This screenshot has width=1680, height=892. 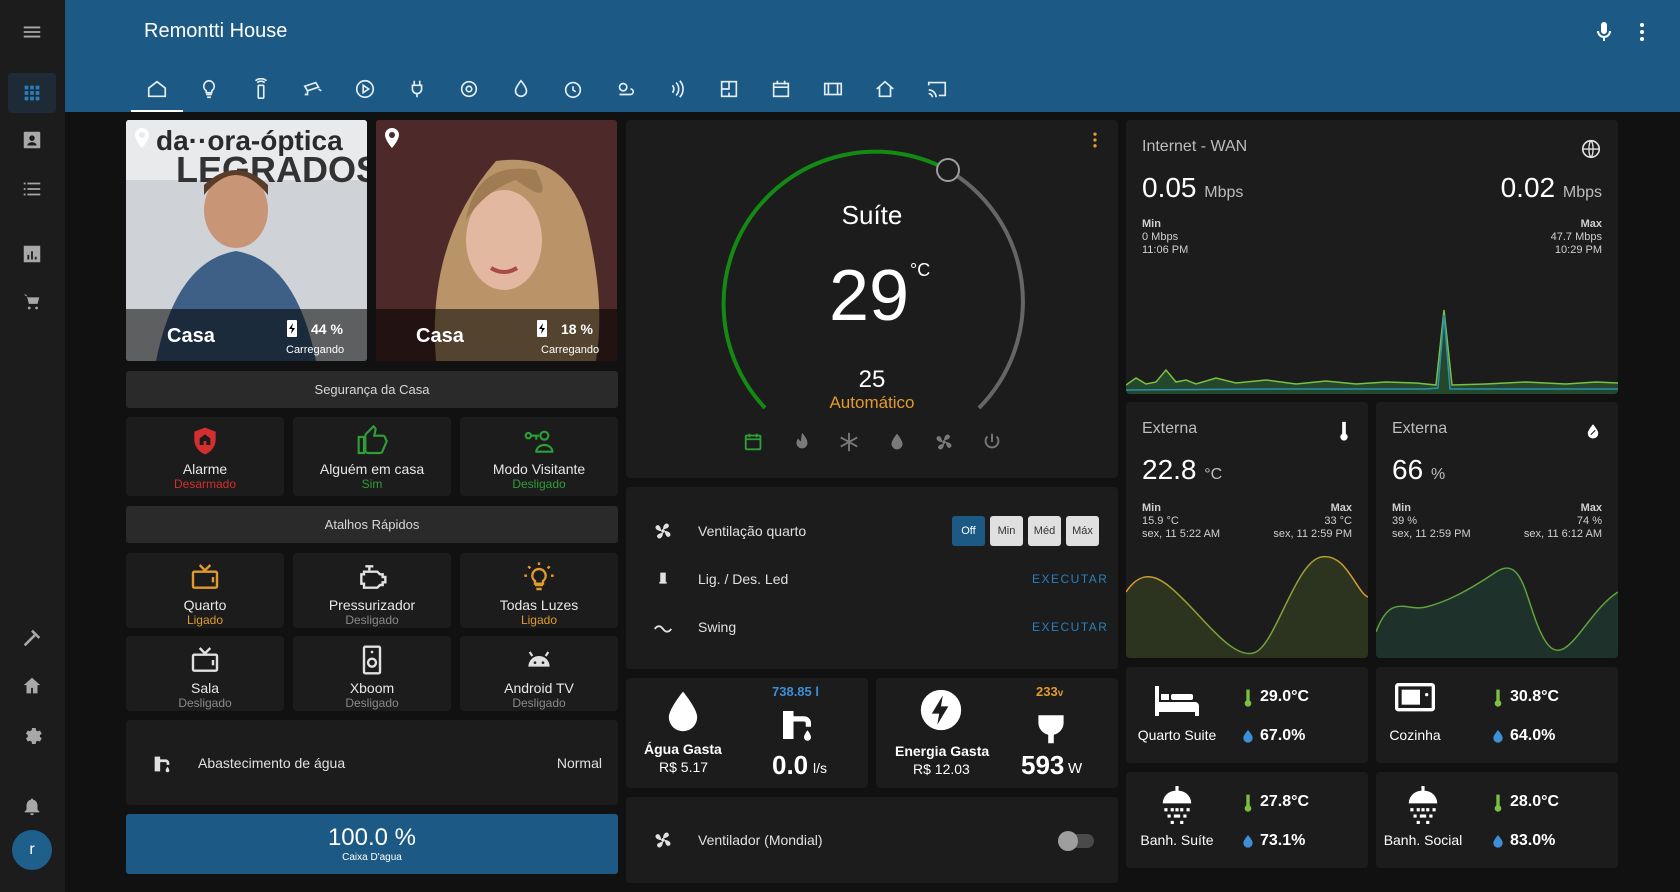 I want to click on flame-icon, so click(x=802, y=442).